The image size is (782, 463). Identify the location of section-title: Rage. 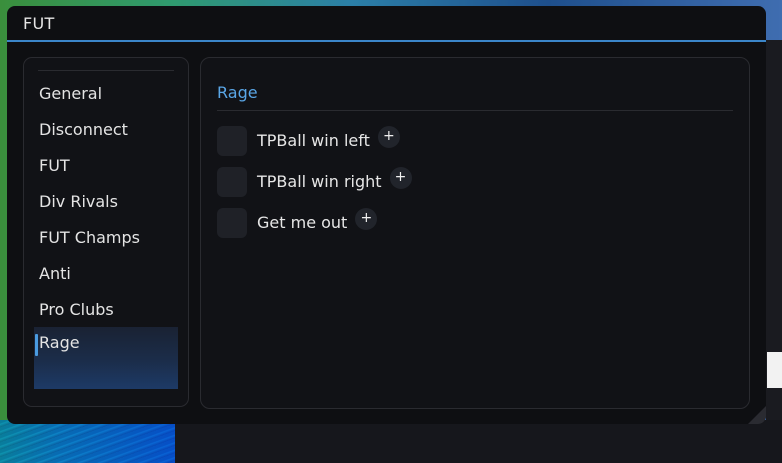
(237, 92).